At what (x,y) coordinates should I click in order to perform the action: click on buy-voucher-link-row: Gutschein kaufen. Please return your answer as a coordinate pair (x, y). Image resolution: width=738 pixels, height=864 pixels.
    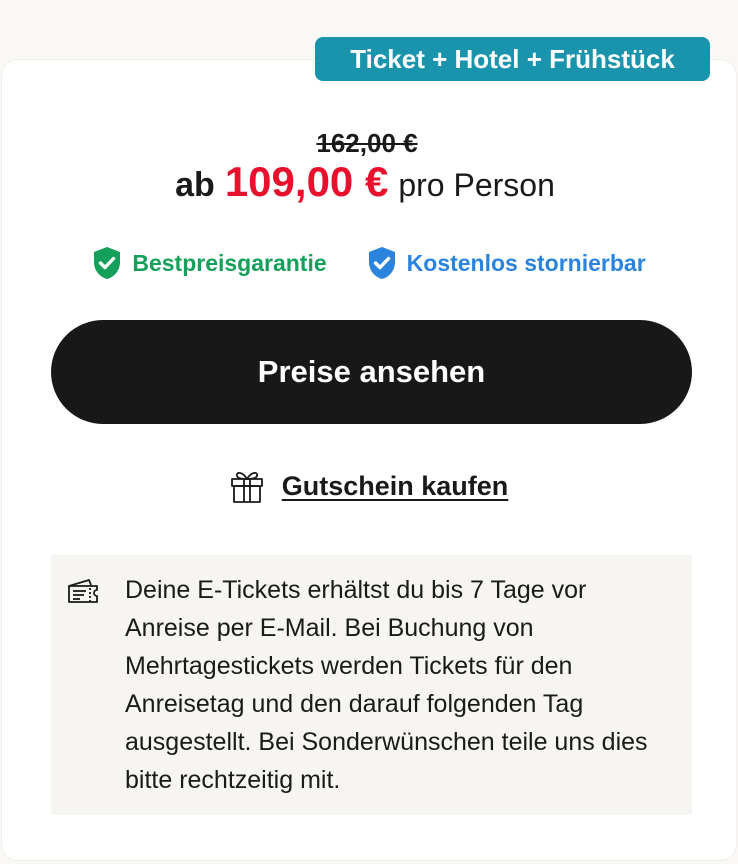
    Looking at the image, I should click on (369, 486).